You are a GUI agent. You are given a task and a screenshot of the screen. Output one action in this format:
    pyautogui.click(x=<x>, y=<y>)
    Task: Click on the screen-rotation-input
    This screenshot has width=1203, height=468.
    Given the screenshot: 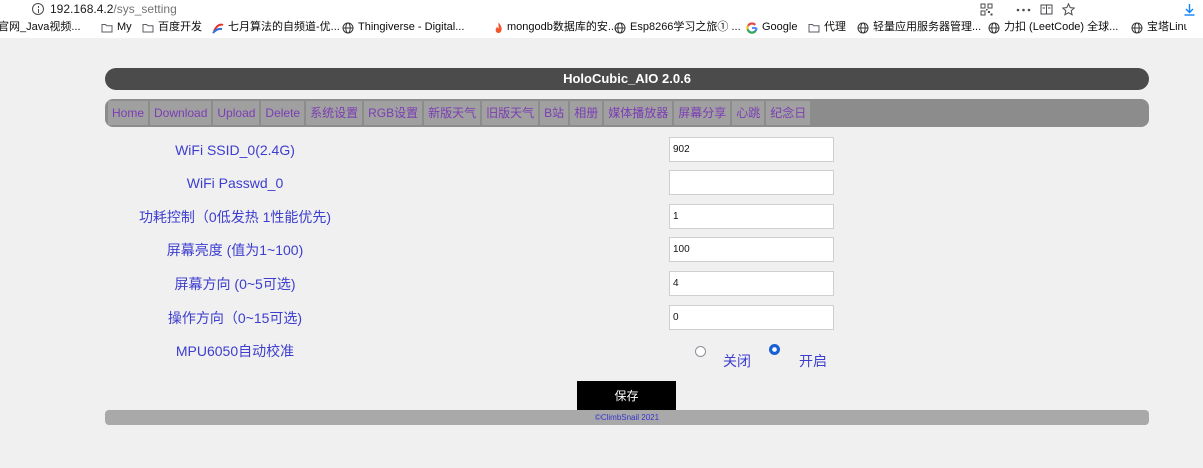 What is the action you would take?
    pyautogui.click(x=751, y=283)
    